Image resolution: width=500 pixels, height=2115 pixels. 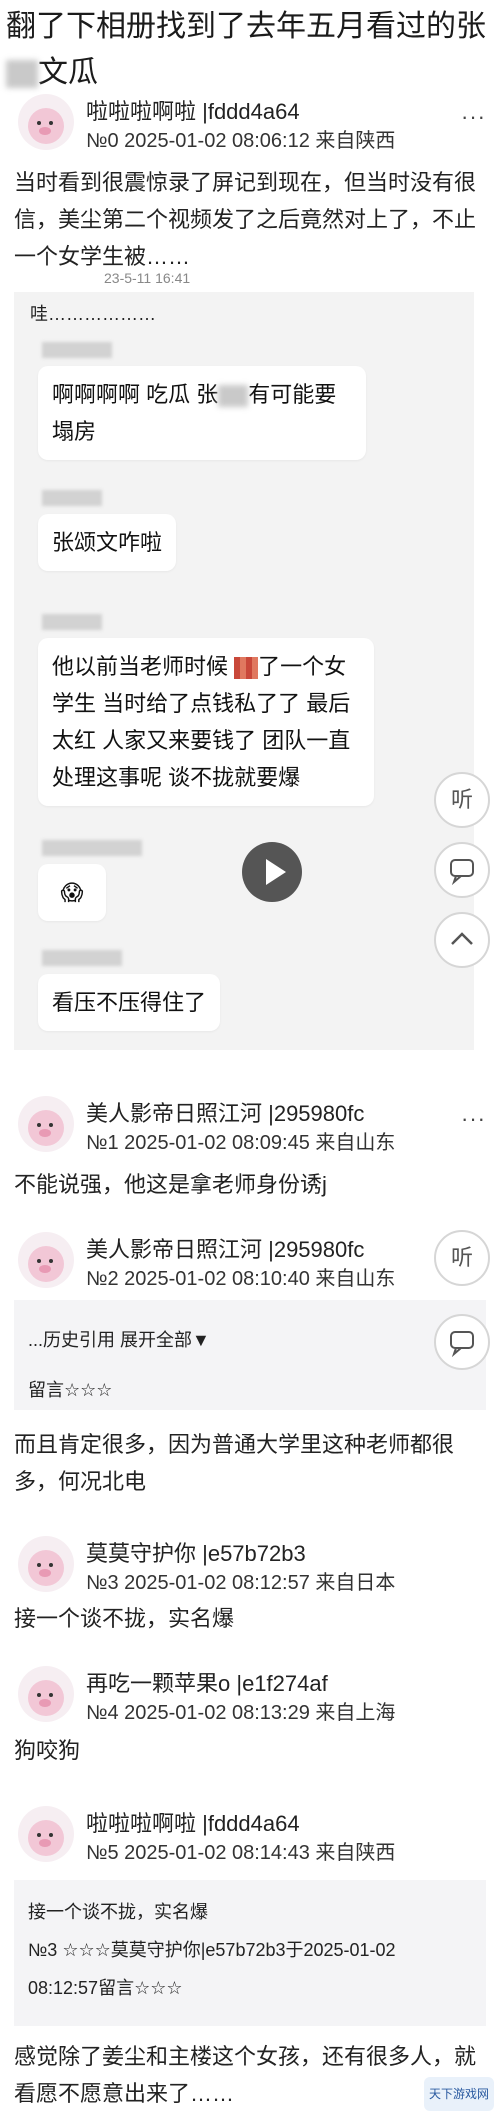 I want to click on username: 莫莫守护你 |e57b72b3, so click(x=196, y=1552).